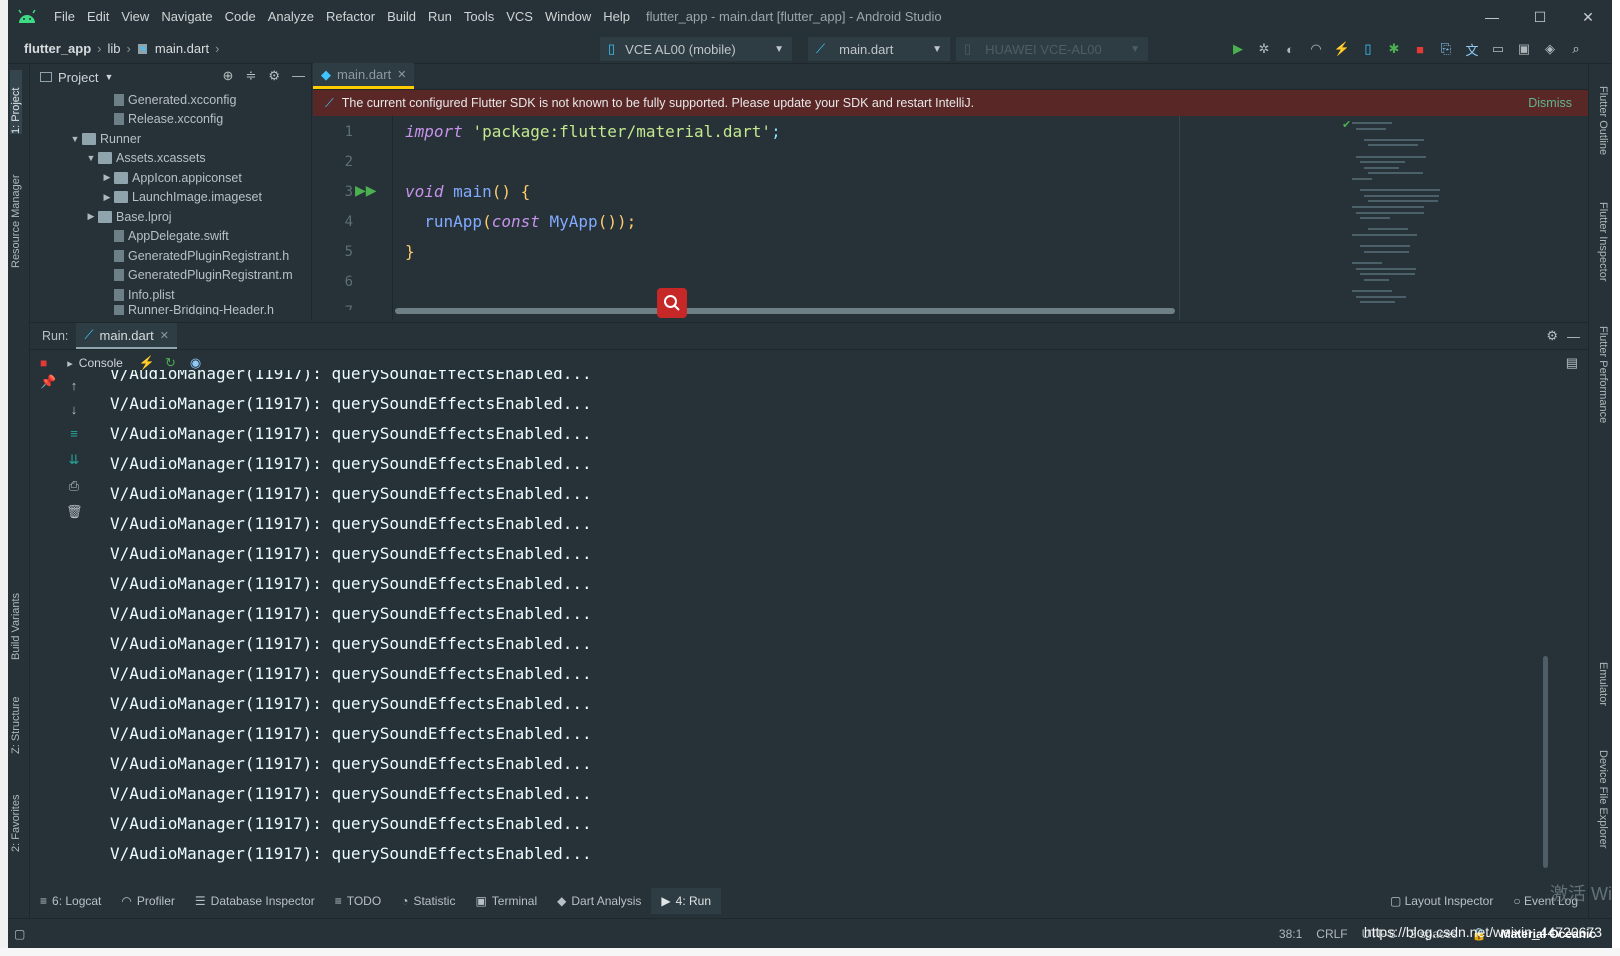 This screenshot has width=1620, height=956. Describe the element at coordinates (1540, 17) in the screenshot. I see `maximize-button: ☐` at that location.